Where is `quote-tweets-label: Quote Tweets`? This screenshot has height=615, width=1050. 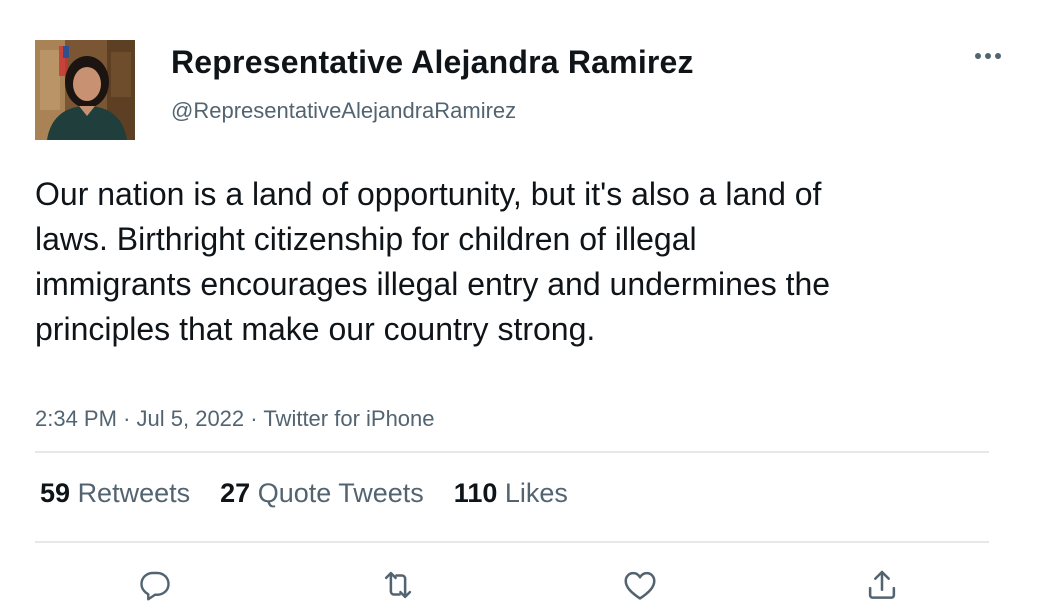
quote-tweets-label: Quote Tweets is located at coordinates (340, 493).